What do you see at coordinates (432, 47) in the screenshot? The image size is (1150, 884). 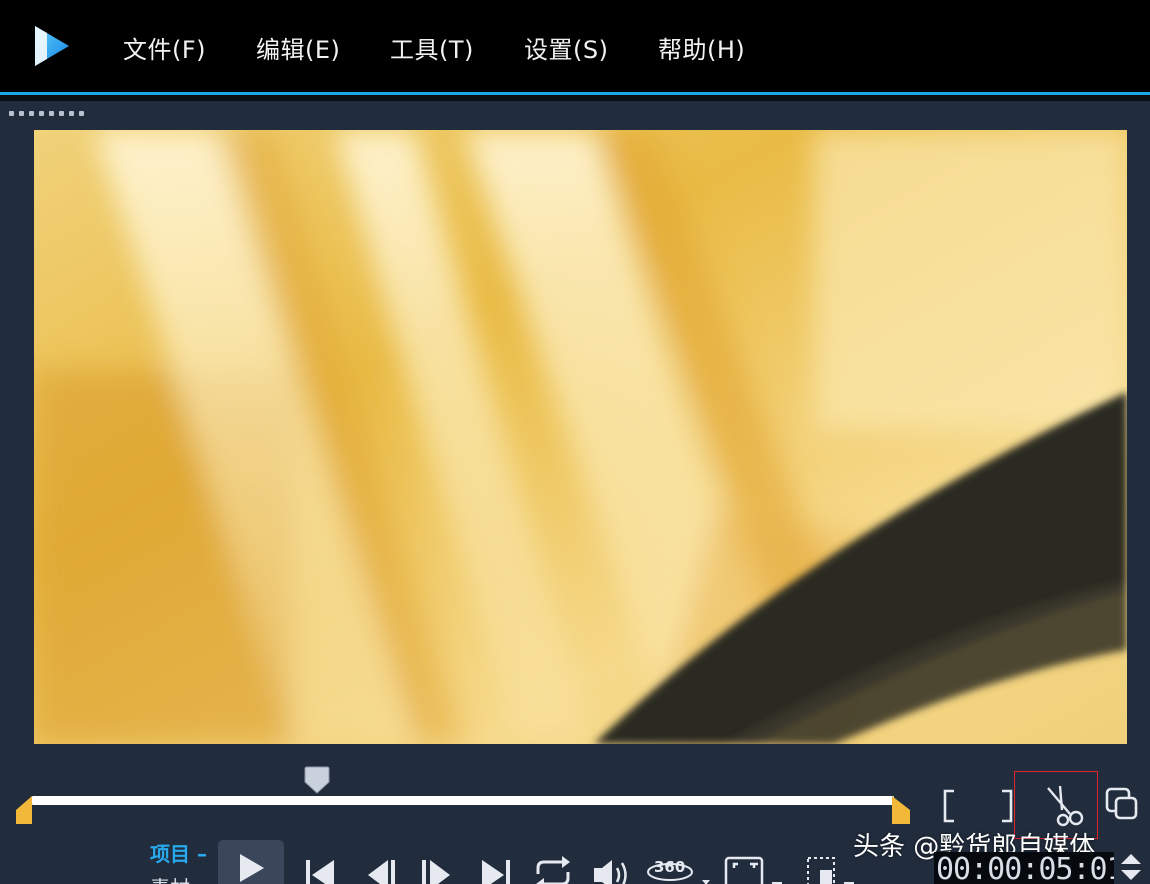 I see `menu-tools: 工具(T)` at bounding box center [432, 47].